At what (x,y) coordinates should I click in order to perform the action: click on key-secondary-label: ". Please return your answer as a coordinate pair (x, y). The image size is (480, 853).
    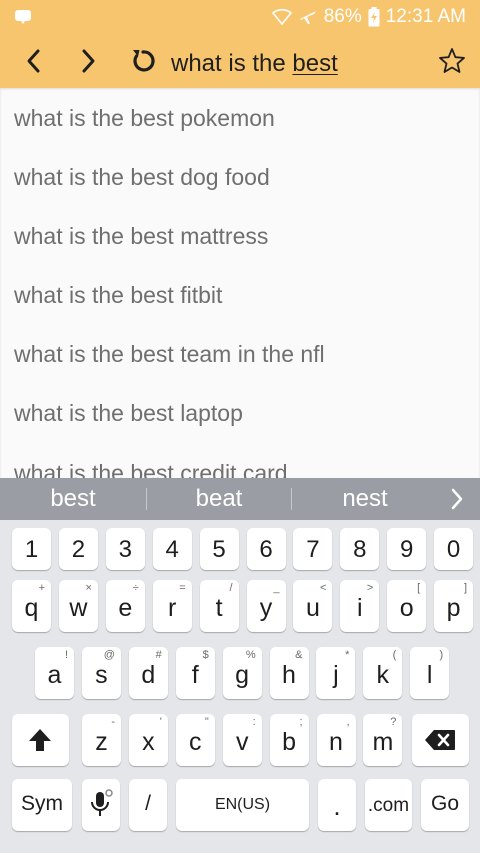
    Looking at the image, I should click on (206, 722).